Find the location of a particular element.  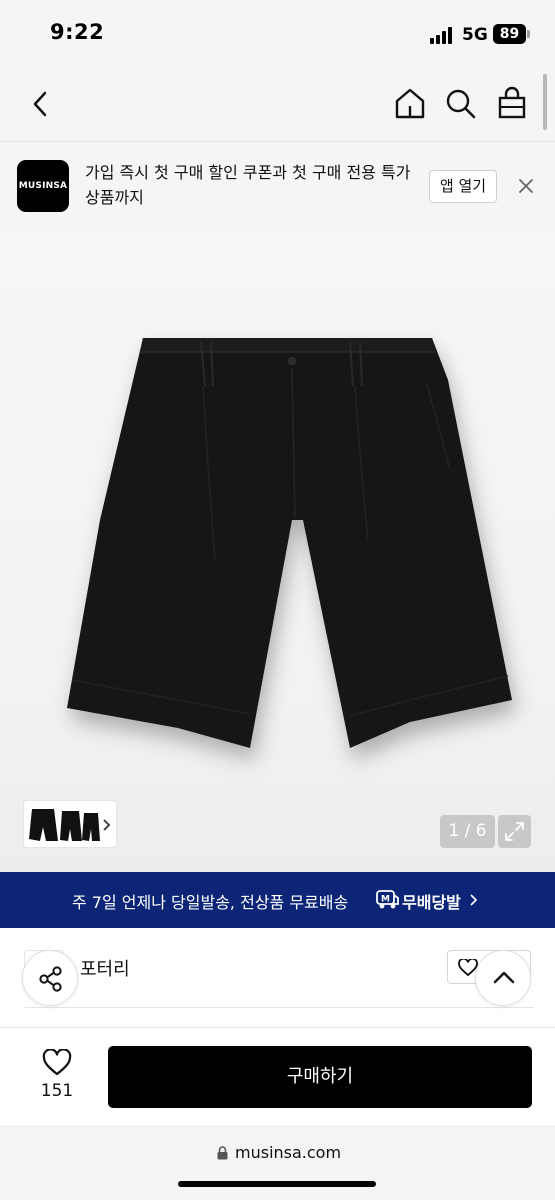

delivery-truck-icon: M is located at coordinates (388, 899).